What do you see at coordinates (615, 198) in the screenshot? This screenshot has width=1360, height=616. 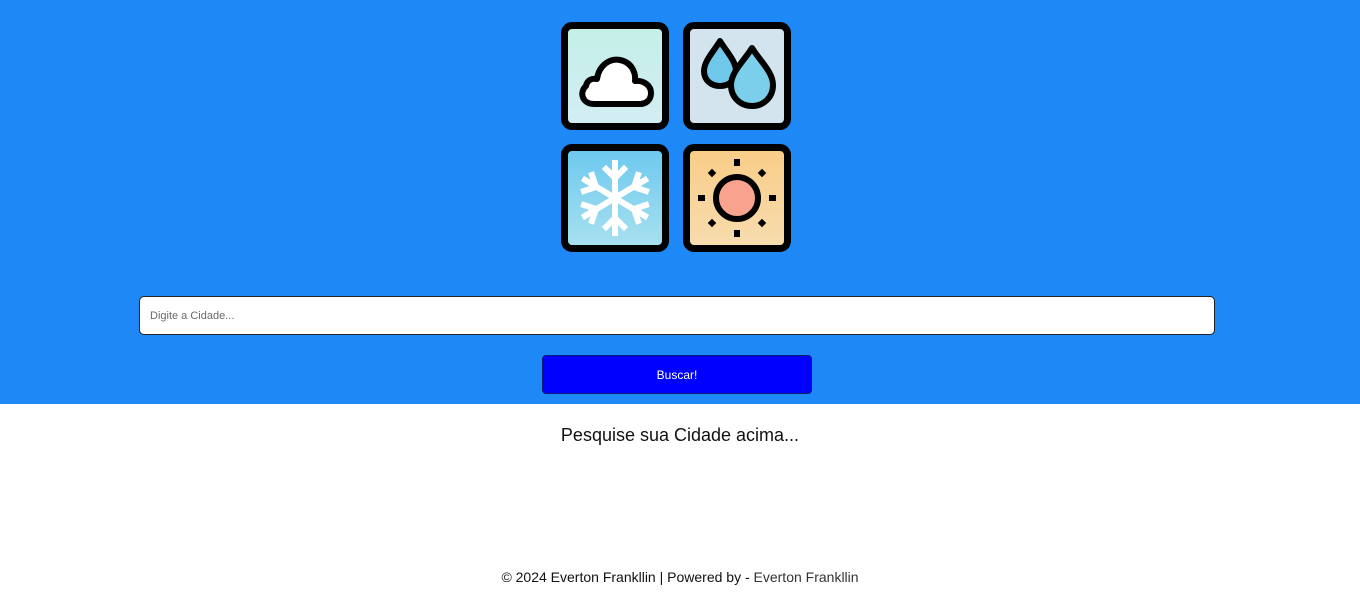 I see `snowflake-icon` at bounding box center [615, 198].